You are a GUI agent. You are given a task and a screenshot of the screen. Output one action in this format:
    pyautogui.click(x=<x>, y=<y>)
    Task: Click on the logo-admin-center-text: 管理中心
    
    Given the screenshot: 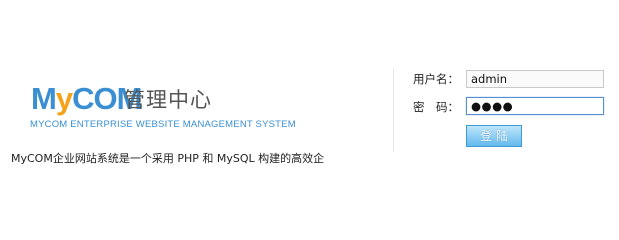 What is the action you would take?
    pyautogui.click(x=168, y=100)
    